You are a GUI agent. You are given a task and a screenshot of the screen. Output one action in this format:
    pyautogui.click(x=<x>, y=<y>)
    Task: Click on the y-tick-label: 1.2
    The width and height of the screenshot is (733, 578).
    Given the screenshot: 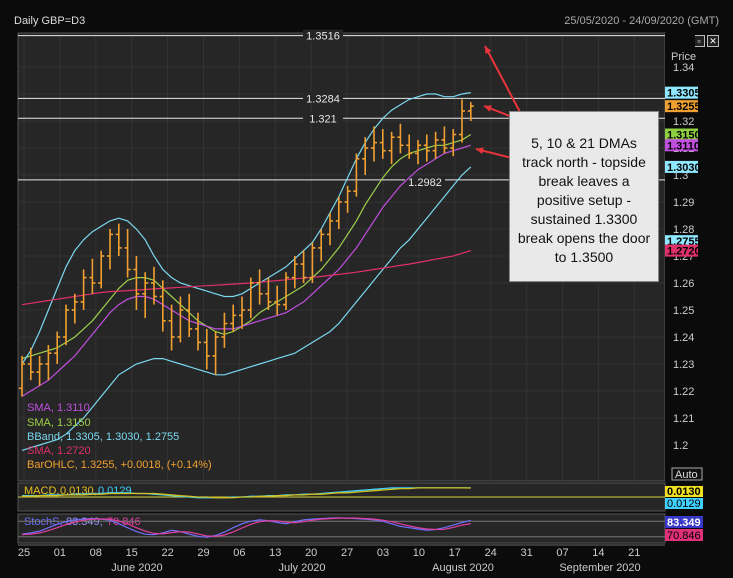 What is the action you would take?
    pyautogui.click(x=680, y=446)
    